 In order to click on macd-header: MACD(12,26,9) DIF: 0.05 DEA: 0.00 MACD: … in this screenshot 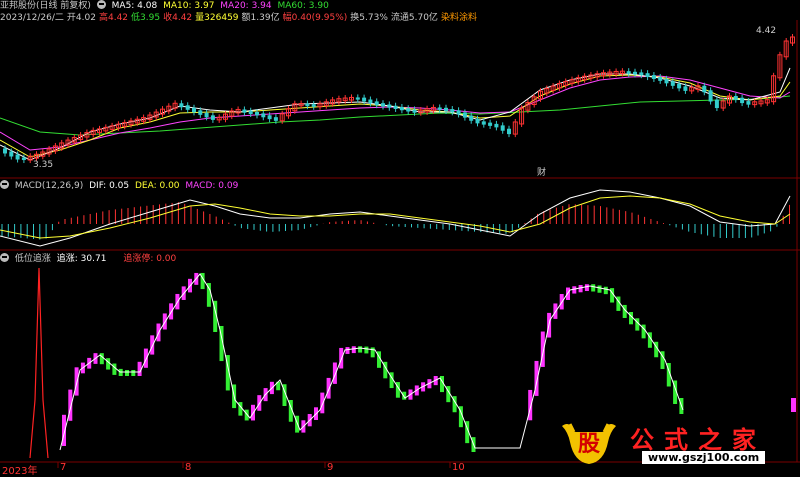, I will do `click(120, 186)`.